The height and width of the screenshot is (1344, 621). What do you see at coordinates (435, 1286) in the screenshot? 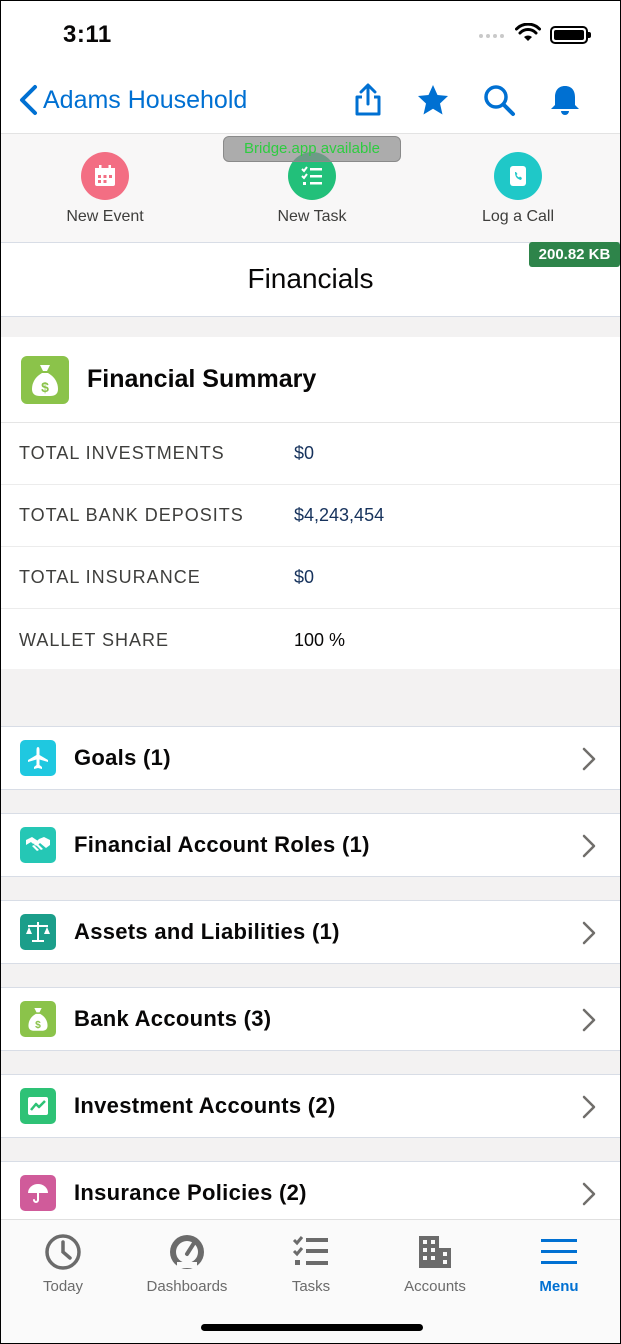
I see `tab-label: Accounts` at bounding box center [435, 1286].